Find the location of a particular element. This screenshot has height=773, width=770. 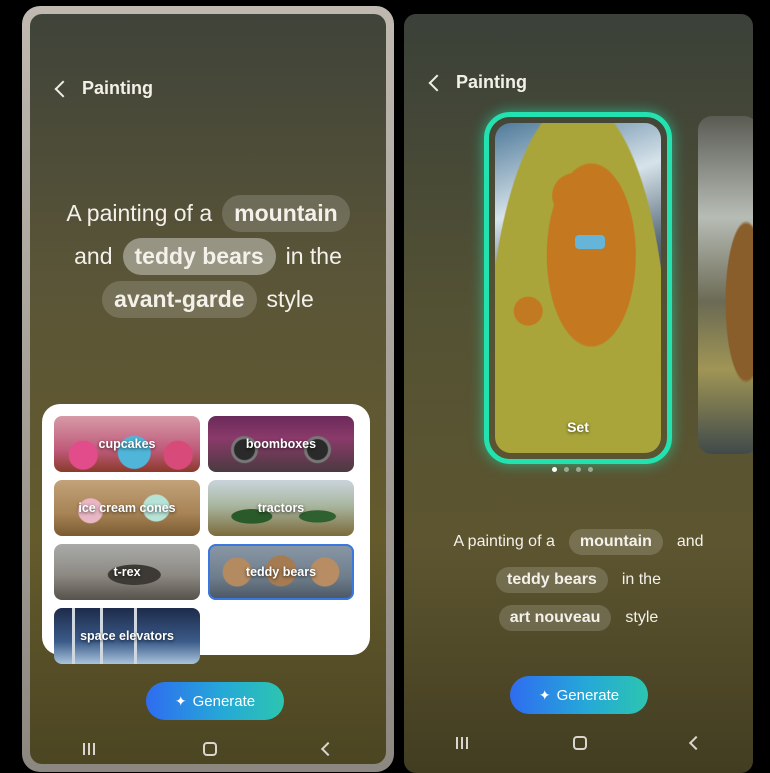

suggestion-boomboxes: boomboxes is located at coordinates (281, 444).